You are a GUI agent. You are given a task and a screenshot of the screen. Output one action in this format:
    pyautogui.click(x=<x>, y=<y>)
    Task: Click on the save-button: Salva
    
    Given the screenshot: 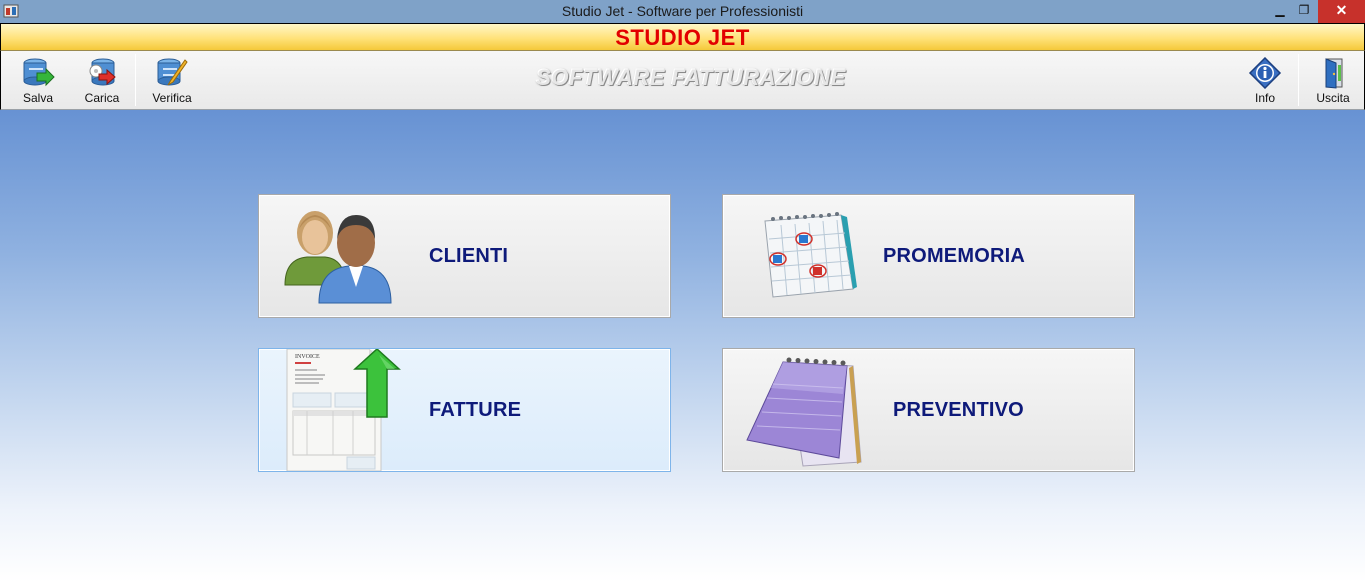 What is the action you would take?
    pyautogui.click(x=38, y=81)
    